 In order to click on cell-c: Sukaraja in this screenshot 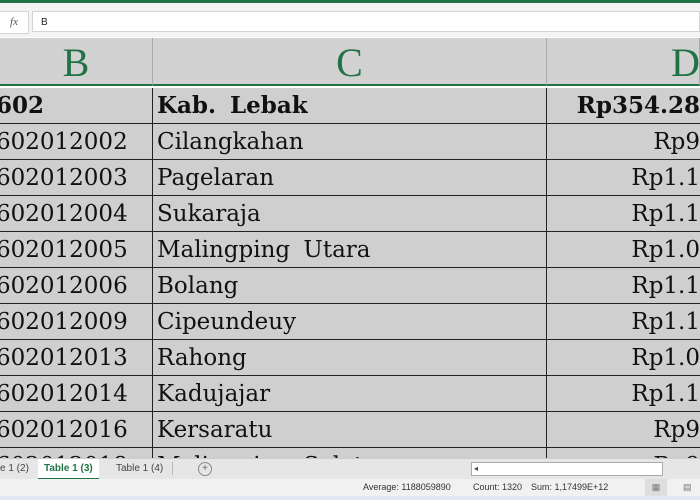, I will do `click(350, 214)`.